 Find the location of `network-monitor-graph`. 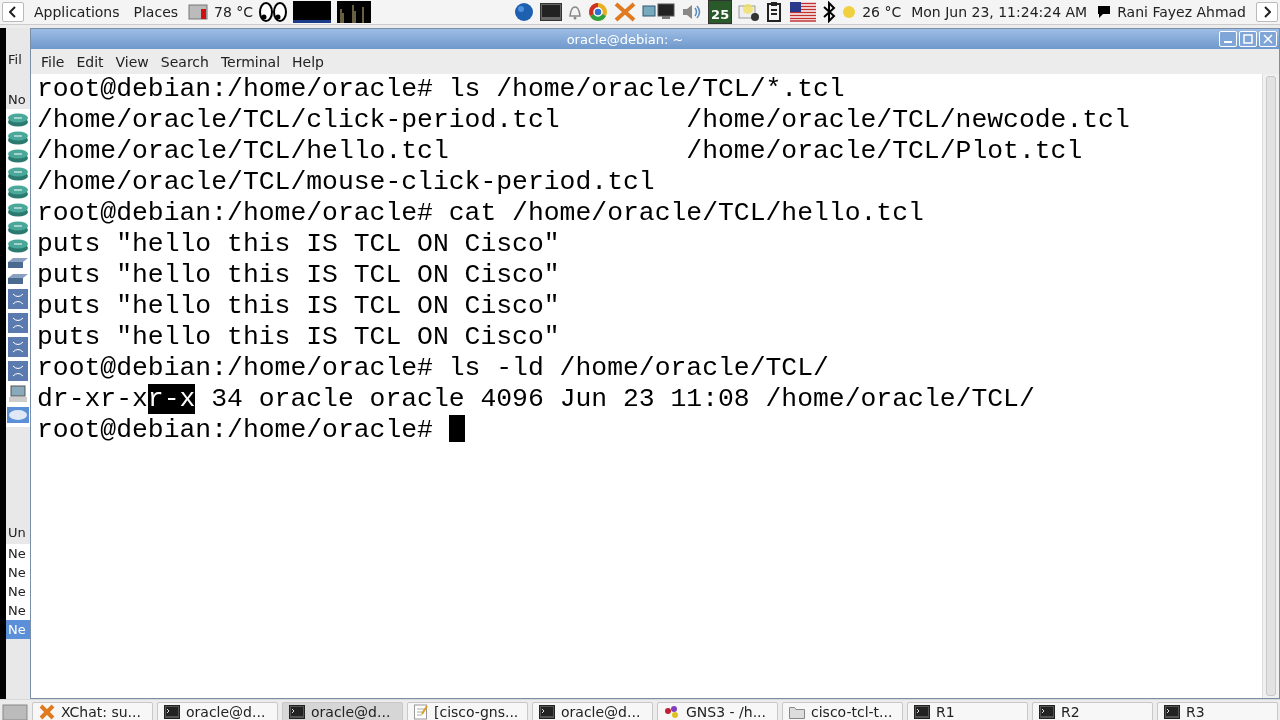

network-monitor-graph is located at coordinates (312, 12).